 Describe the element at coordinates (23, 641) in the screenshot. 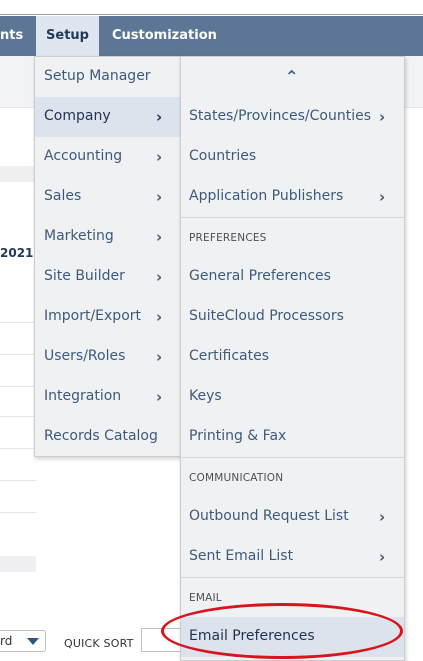

I see `view-dropdown: rd` at that location.